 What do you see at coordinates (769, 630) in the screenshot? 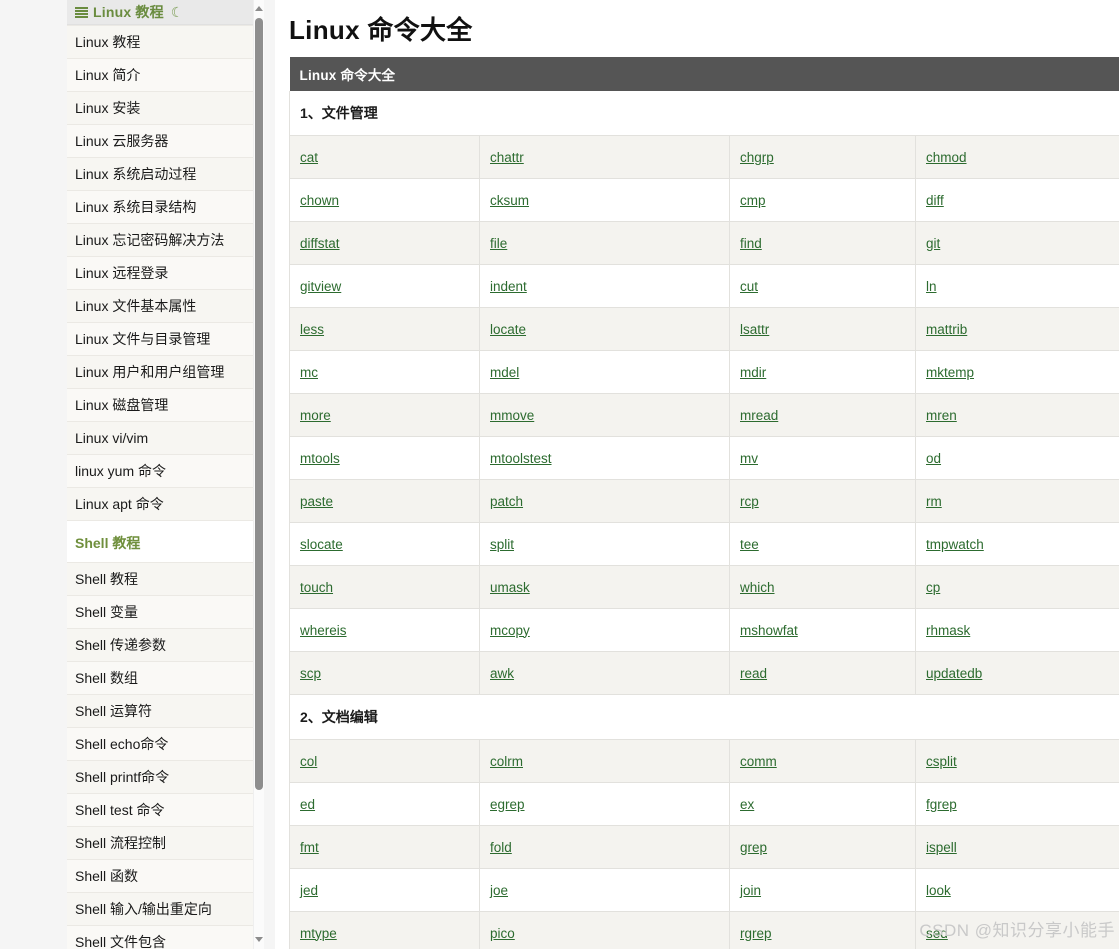
I see `command-link-mshowfat: mshowfat` at bounding box center [769, 630].